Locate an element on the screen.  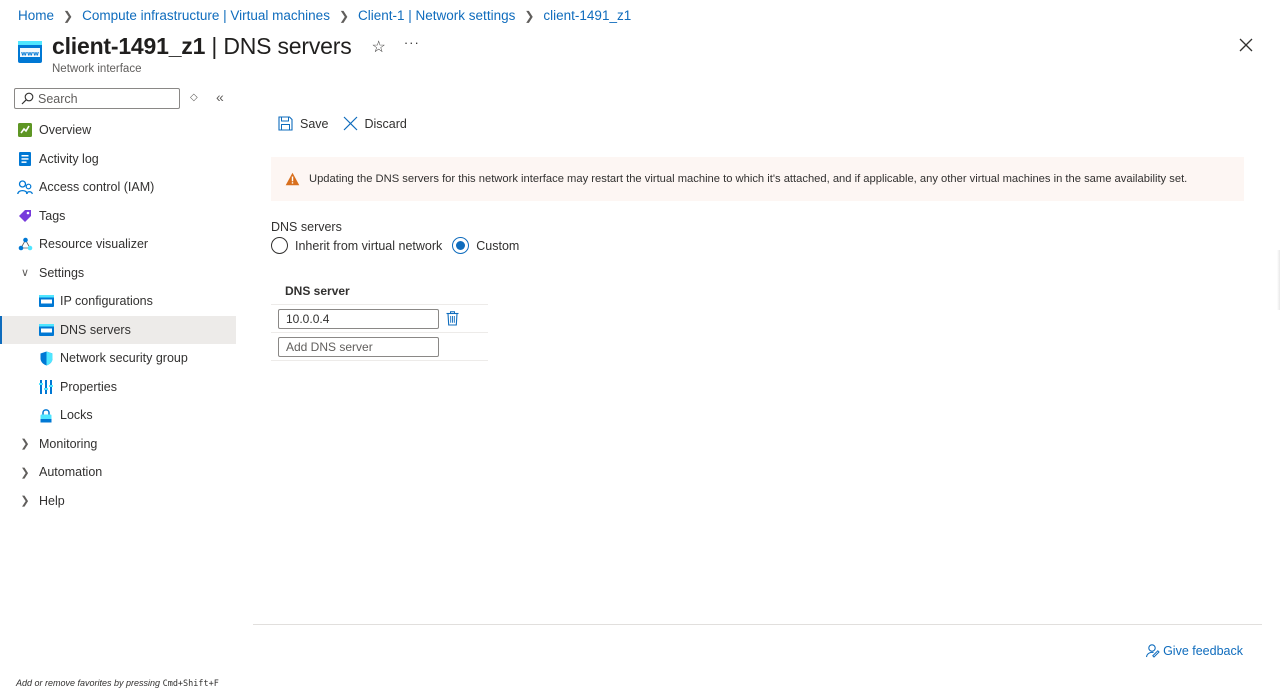
give-feedback-link: Give feedback is located at coordinates (1194, 650).